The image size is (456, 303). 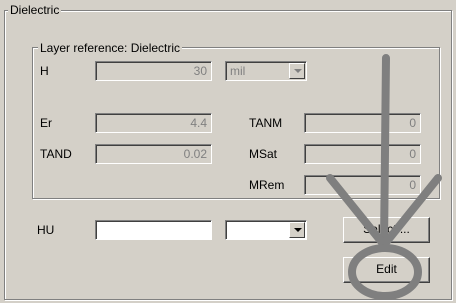 What do you see at coordinates (56, 154) in the screenshot?
I see `tand-label: TAND` at bounding box center [56, 154].